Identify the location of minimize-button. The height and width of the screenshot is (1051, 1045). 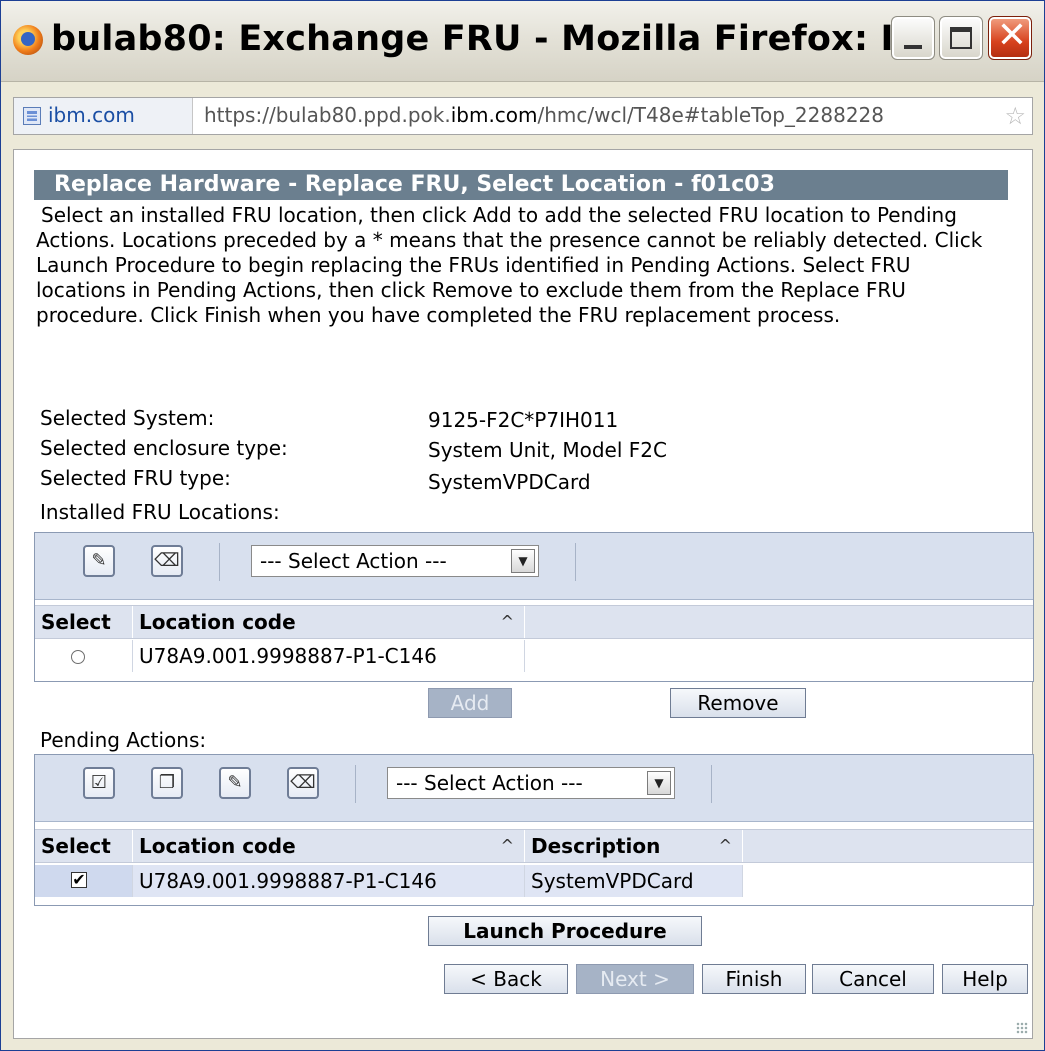
(913, 38).